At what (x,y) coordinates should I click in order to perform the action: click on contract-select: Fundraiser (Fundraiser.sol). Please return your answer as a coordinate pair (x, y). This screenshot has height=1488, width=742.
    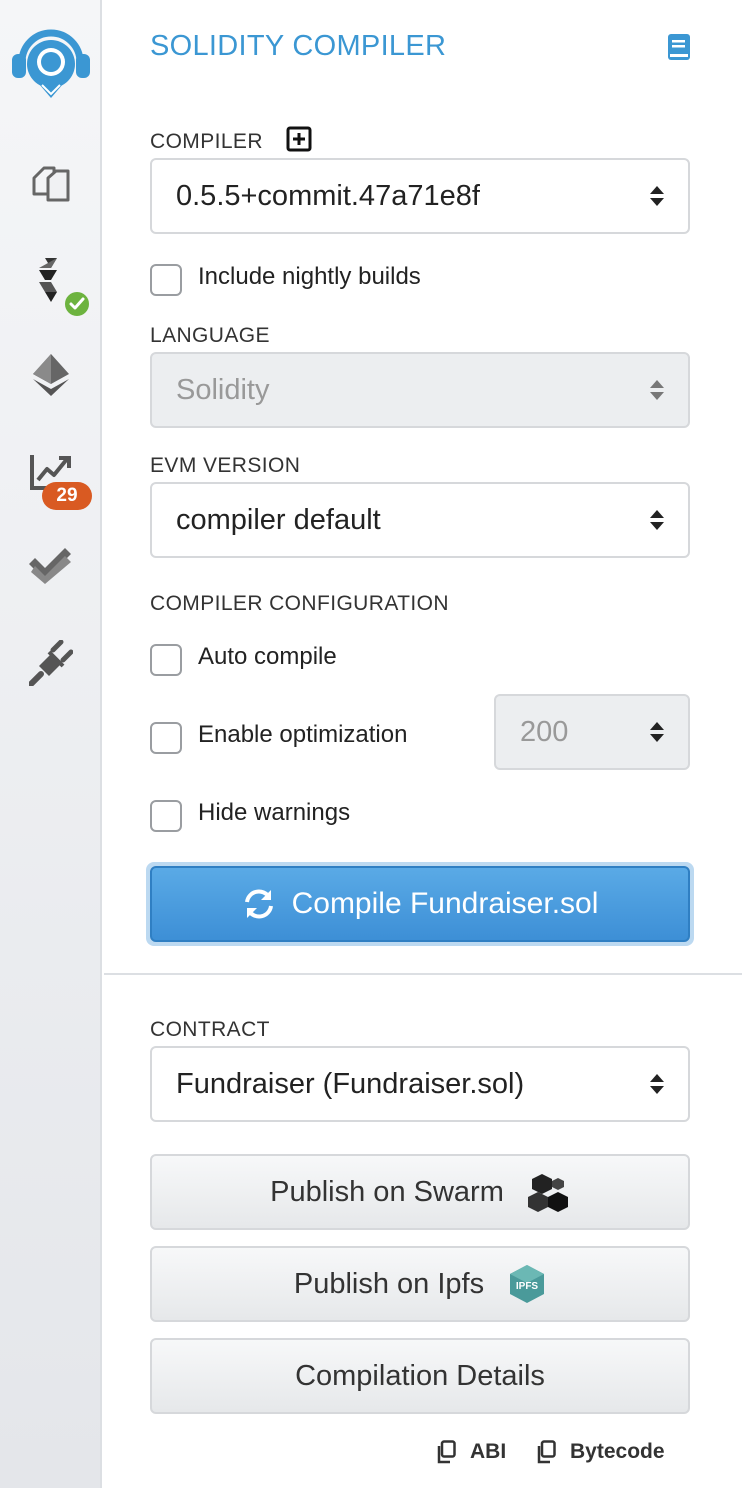
    Looking at the image, I should click on (420, 1084).